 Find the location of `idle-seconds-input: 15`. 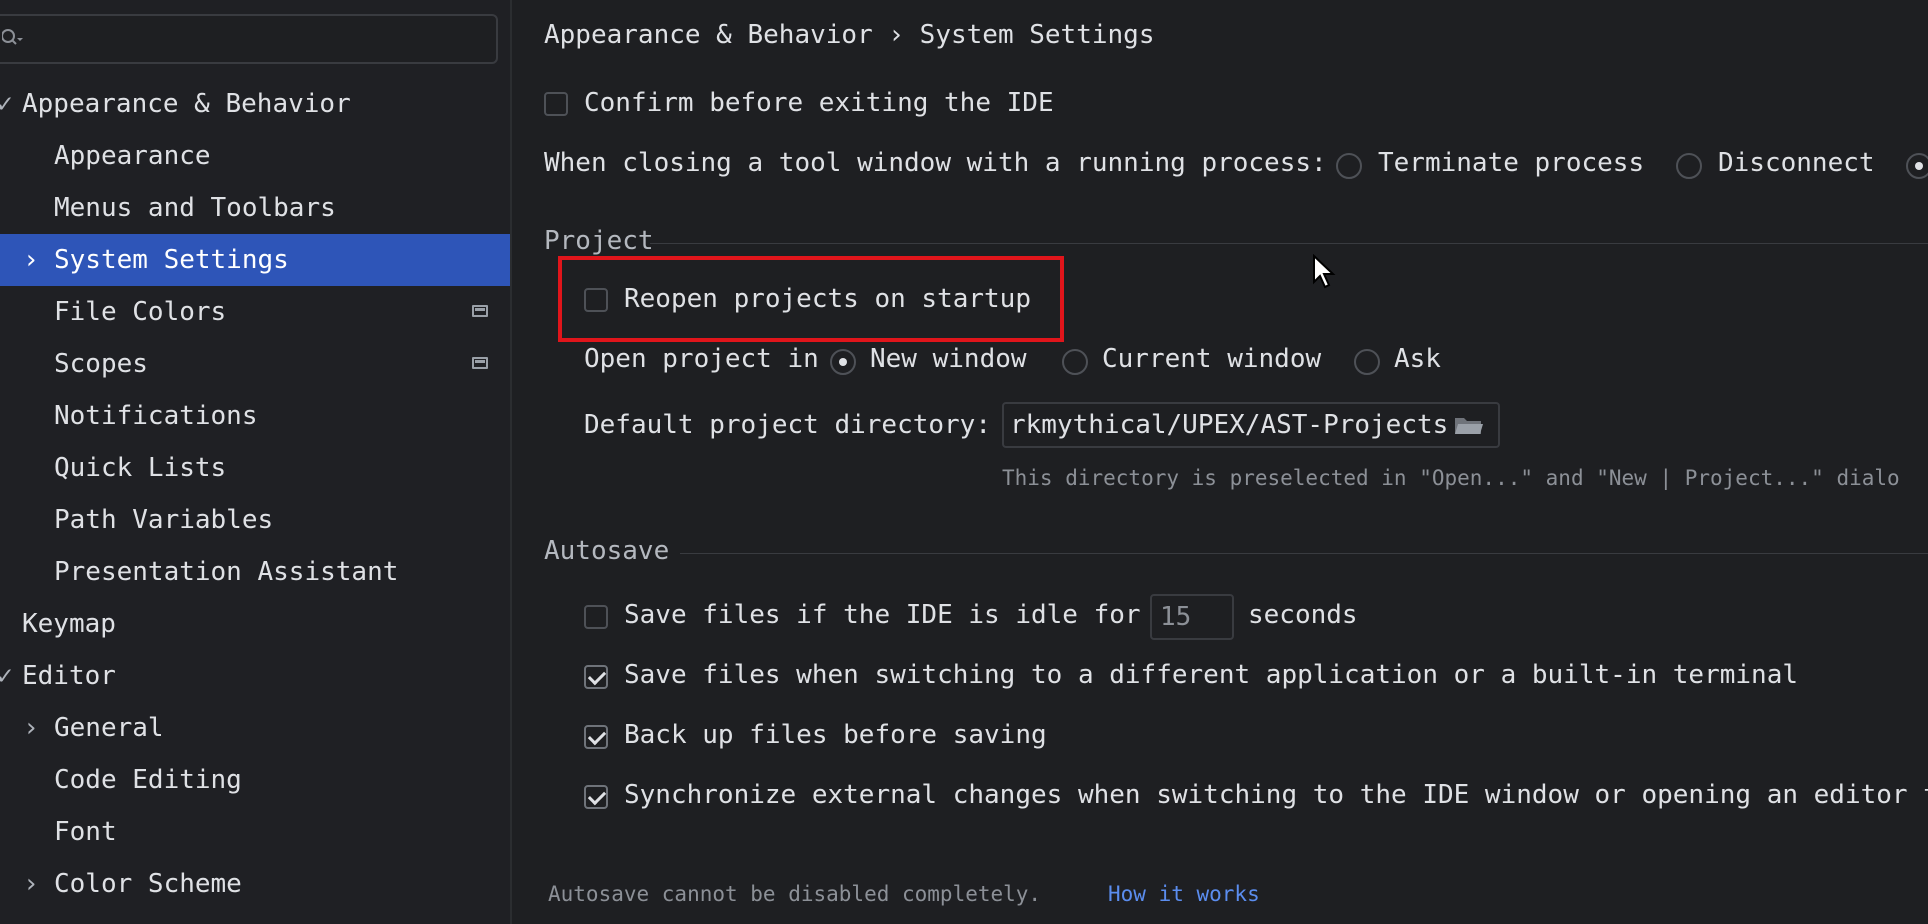

idle-seconds-input: 15 is located at coordinates (1192, 617).